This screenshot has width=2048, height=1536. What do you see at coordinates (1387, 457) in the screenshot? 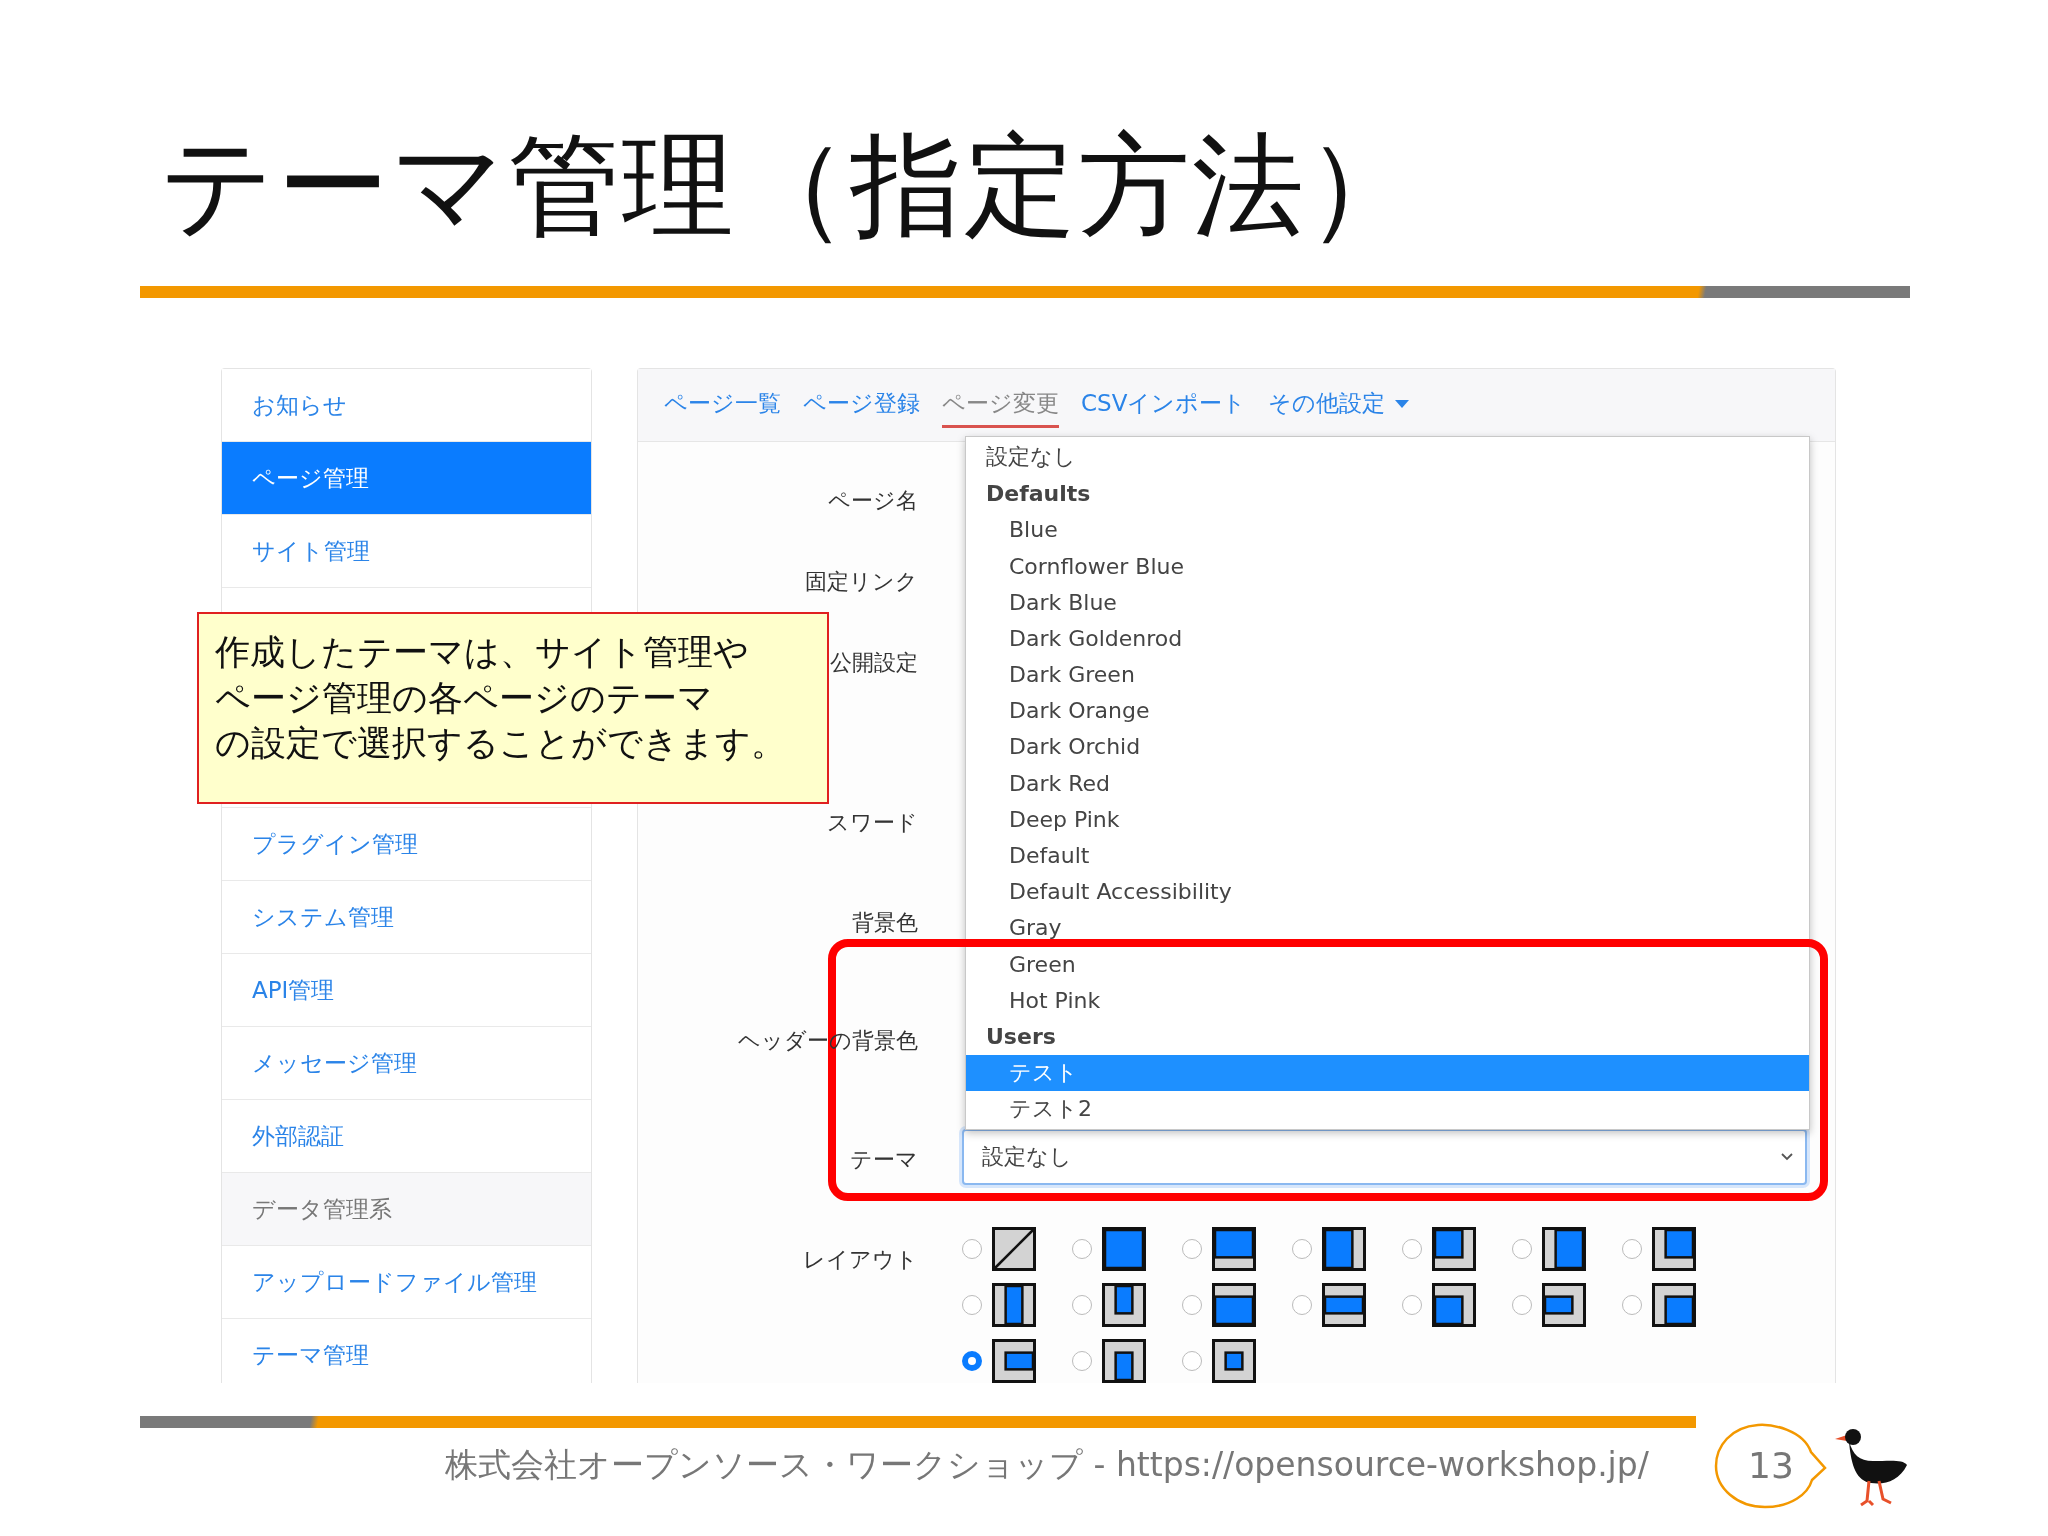
I see `dropdown-option: 設定なし` at bounding box center [1387, 457].